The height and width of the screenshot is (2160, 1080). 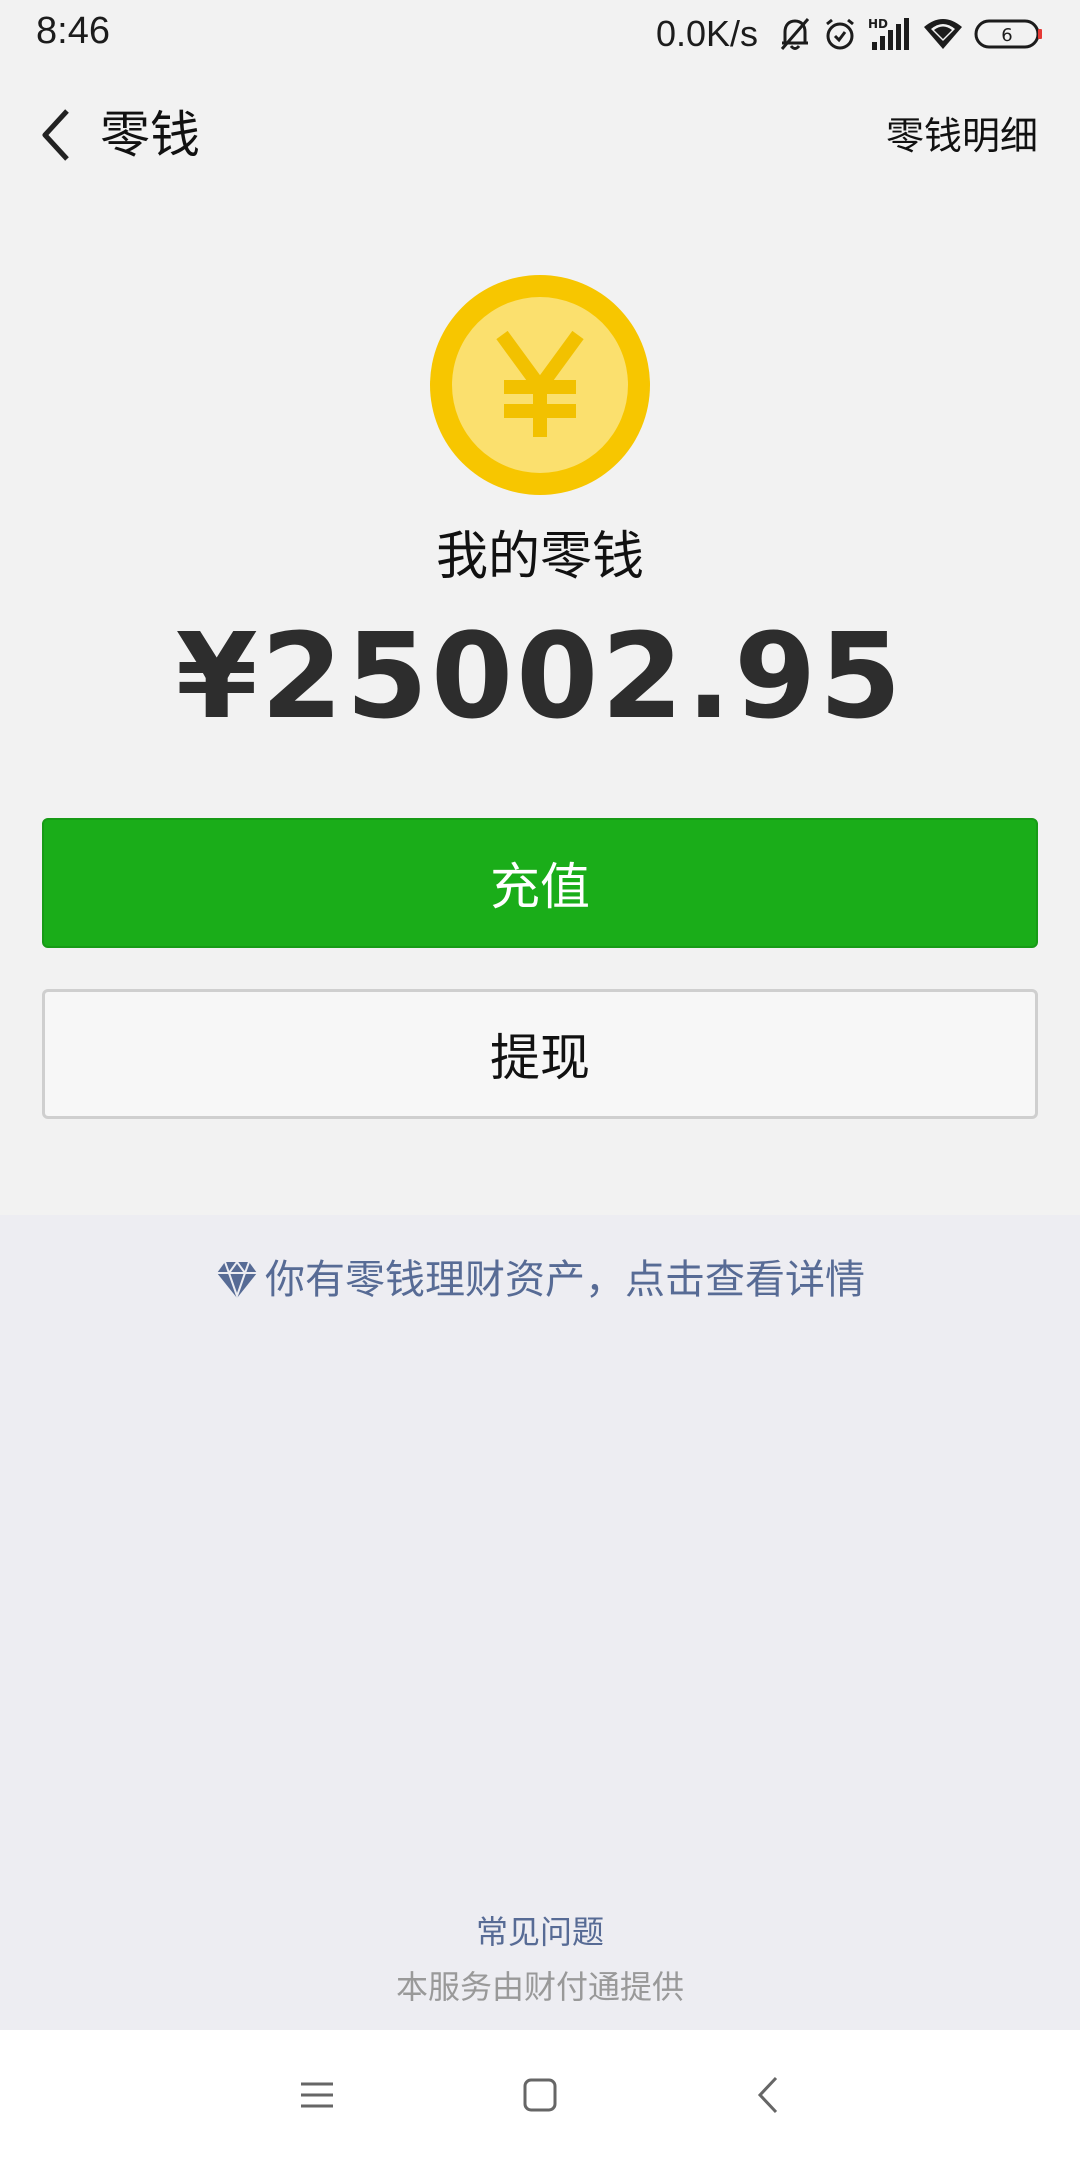 I want to click on home-icon, so click(x=540, y=2095).